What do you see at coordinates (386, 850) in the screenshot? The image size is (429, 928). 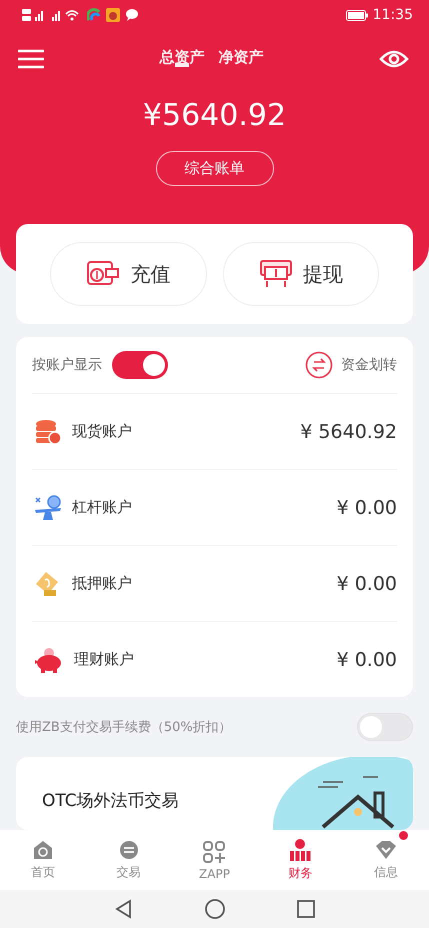 I see `diamond-icon` at bounding box center [386, 850].